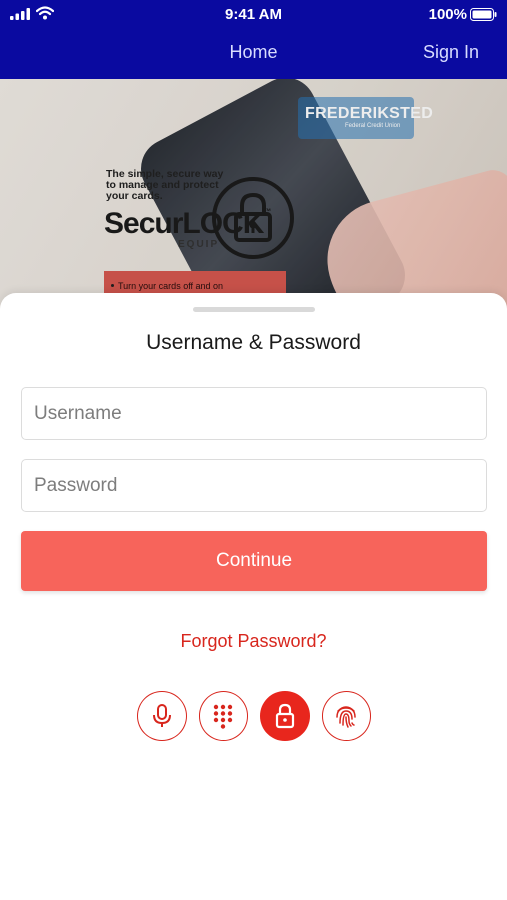  Describe the element at coordinates (253, 14) in the screenshot. I see `status-bar: 9:41 AM 100%` at that location.